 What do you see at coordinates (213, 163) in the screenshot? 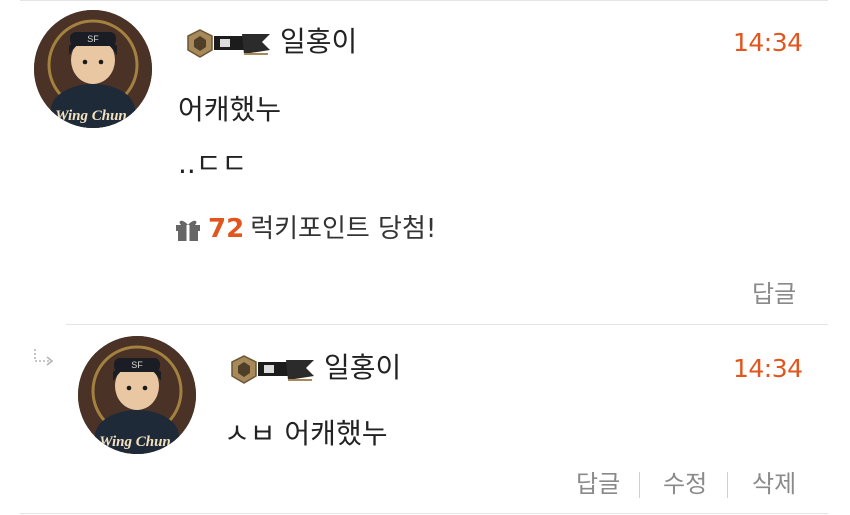
I see `comment-line: ..ㄷㄷ` at bounding box center [213, 163].